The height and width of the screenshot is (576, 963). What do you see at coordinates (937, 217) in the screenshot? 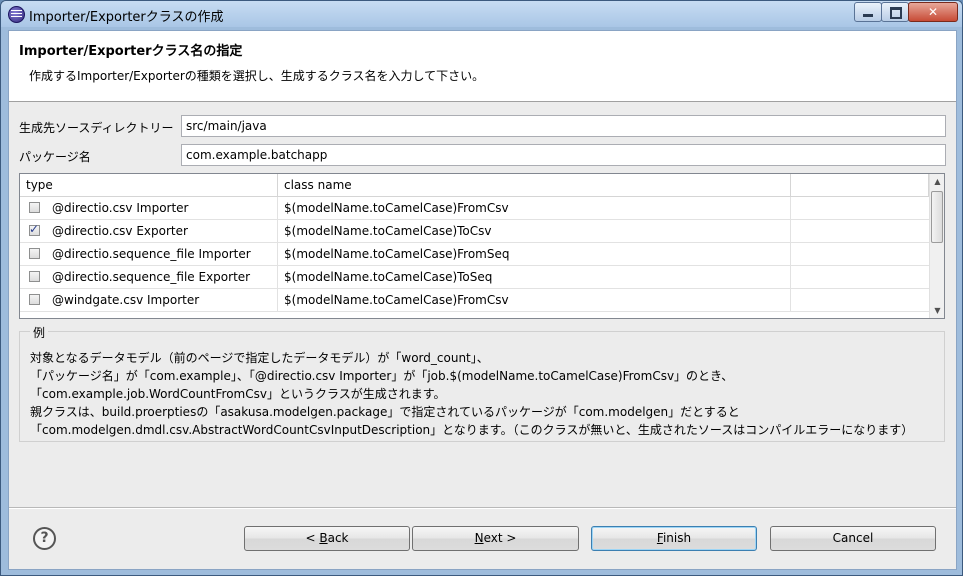
I see `scroll-thumb` at bounding box center [937, 217].